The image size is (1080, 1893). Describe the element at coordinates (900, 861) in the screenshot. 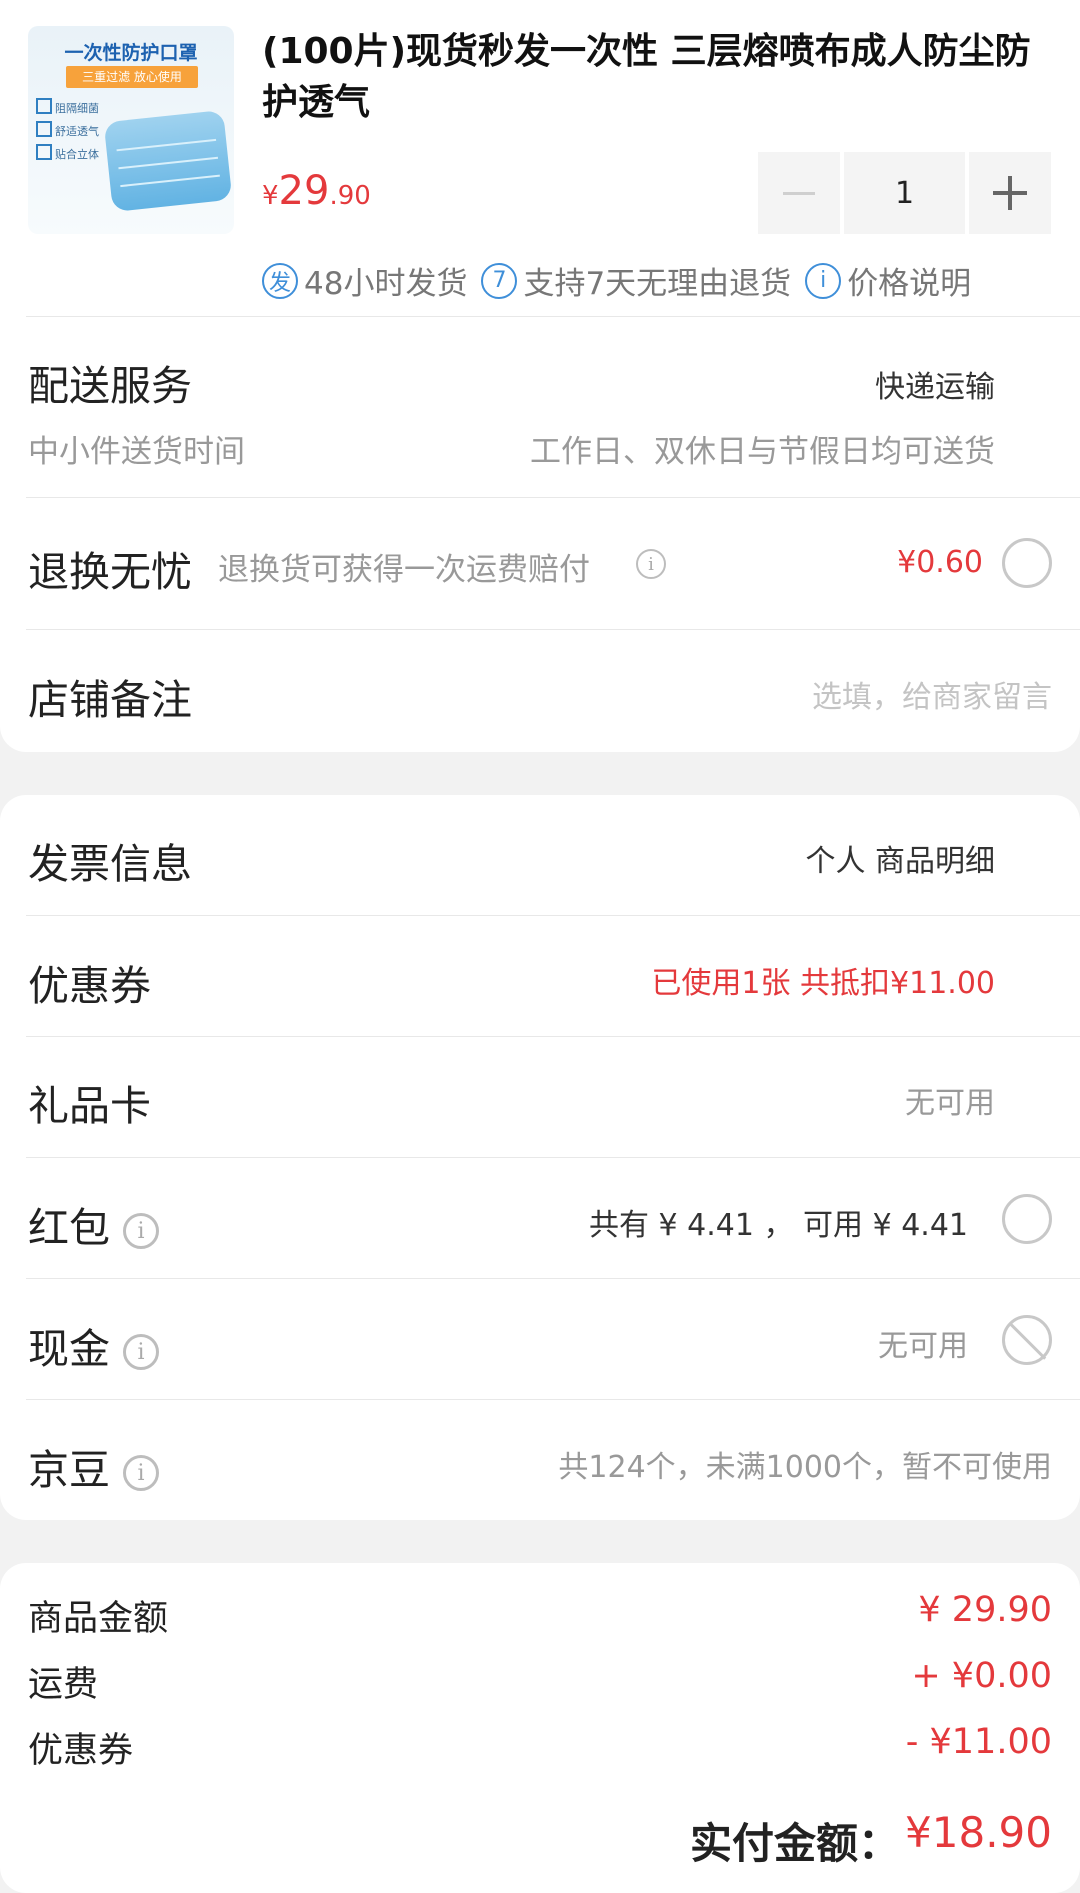

I see `invoice-value: 个人 商品明细` at that location.